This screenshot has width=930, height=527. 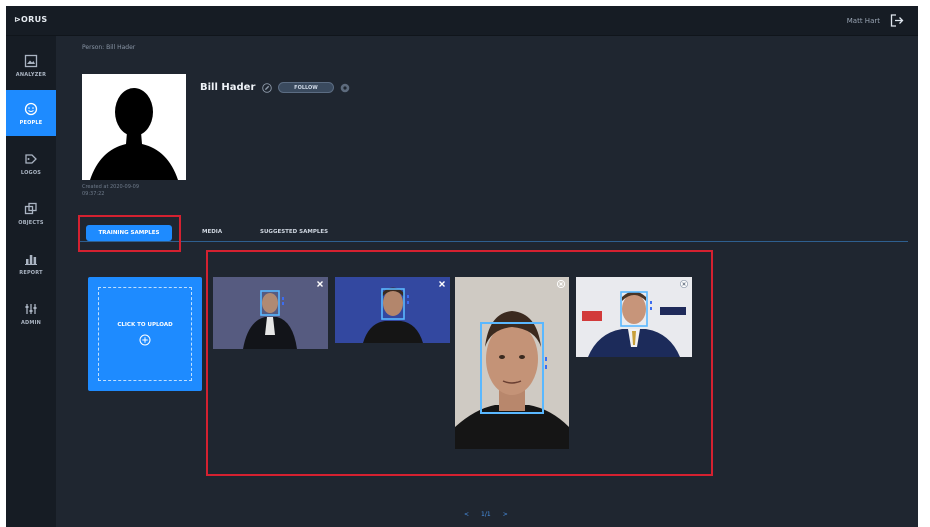 What do you see at coordinates (31, 74) in the screenshot?
I see `sidebar-item-label: ANALYZER` at bounding box center [31, 74].